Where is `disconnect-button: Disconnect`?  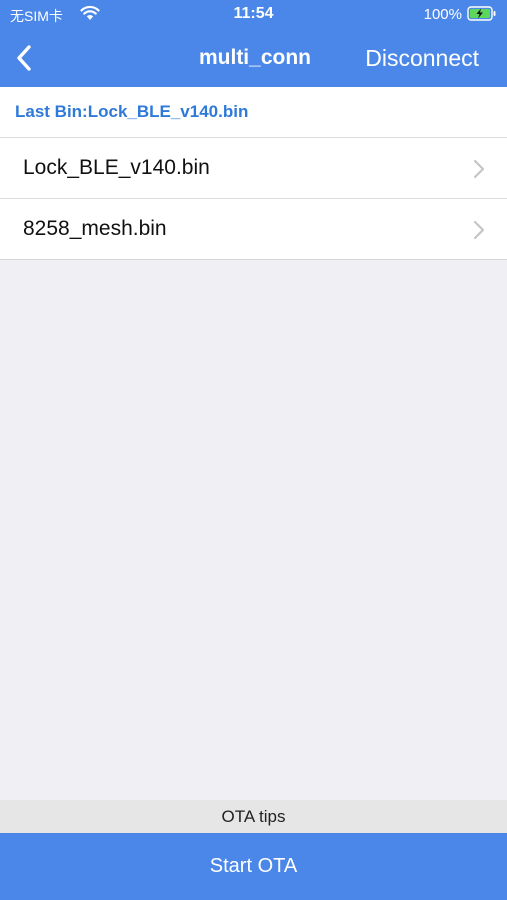
disconnect-button: Disconnect is located at coordinates (422, 58).